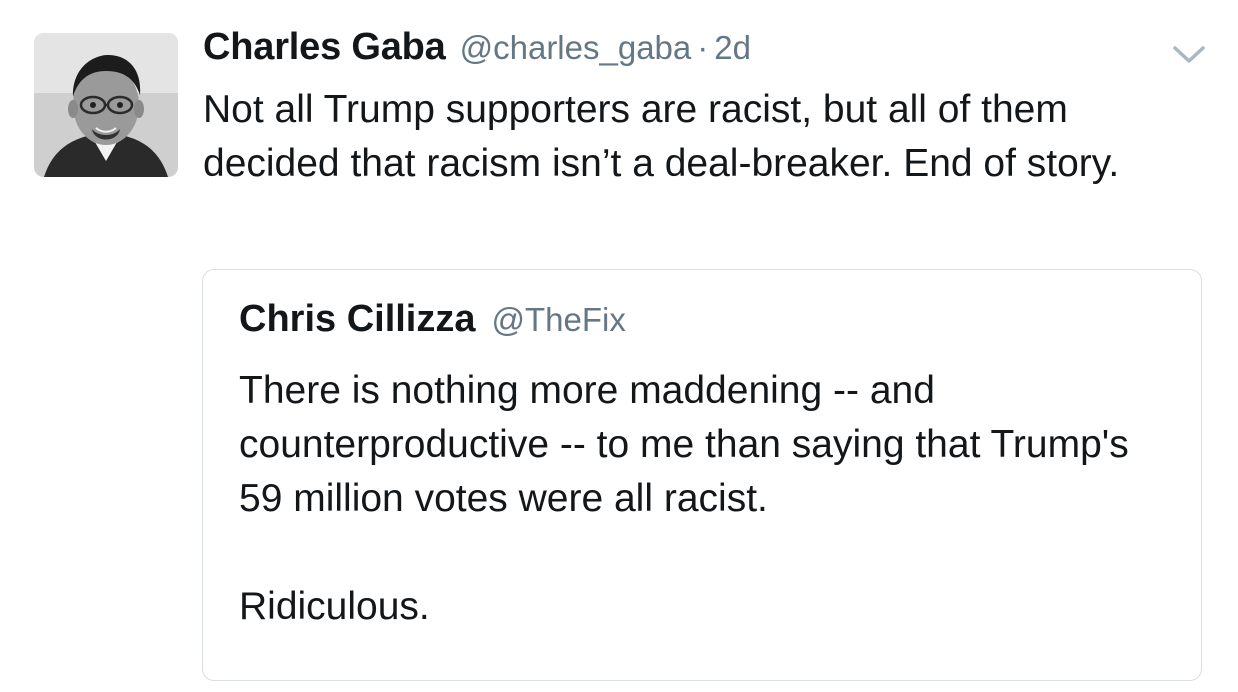 The width and height of the screenshot is (1238, 692). What do you see at coordinates (576, 48) in the screenshot?
I see `author-handle: @charles_gaba` at bounding box center [576, 48].